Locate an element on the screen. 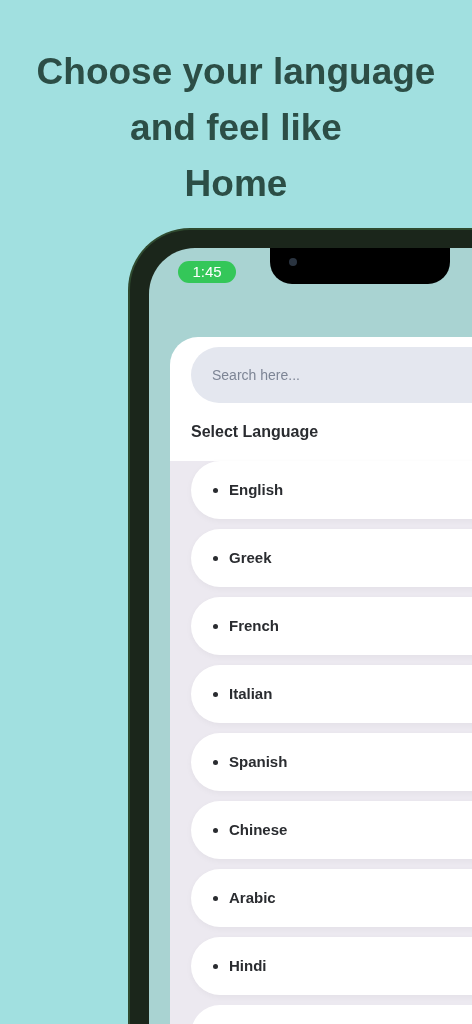 This screenshot has height=1024, width=472. language-item: Greek is located at coordinates (331, 558).